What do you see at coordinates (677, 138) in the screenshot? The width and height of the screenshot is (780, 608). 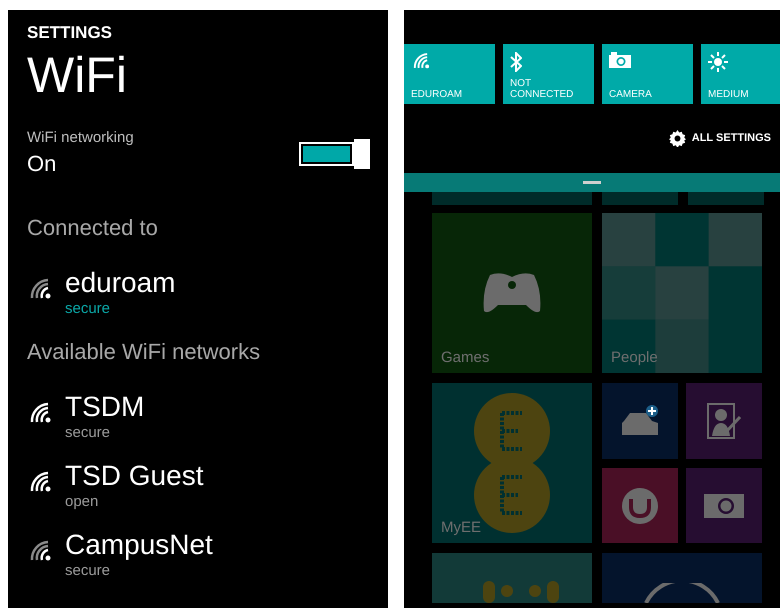 I see `settings-icon` at bounding box center [677, 138].